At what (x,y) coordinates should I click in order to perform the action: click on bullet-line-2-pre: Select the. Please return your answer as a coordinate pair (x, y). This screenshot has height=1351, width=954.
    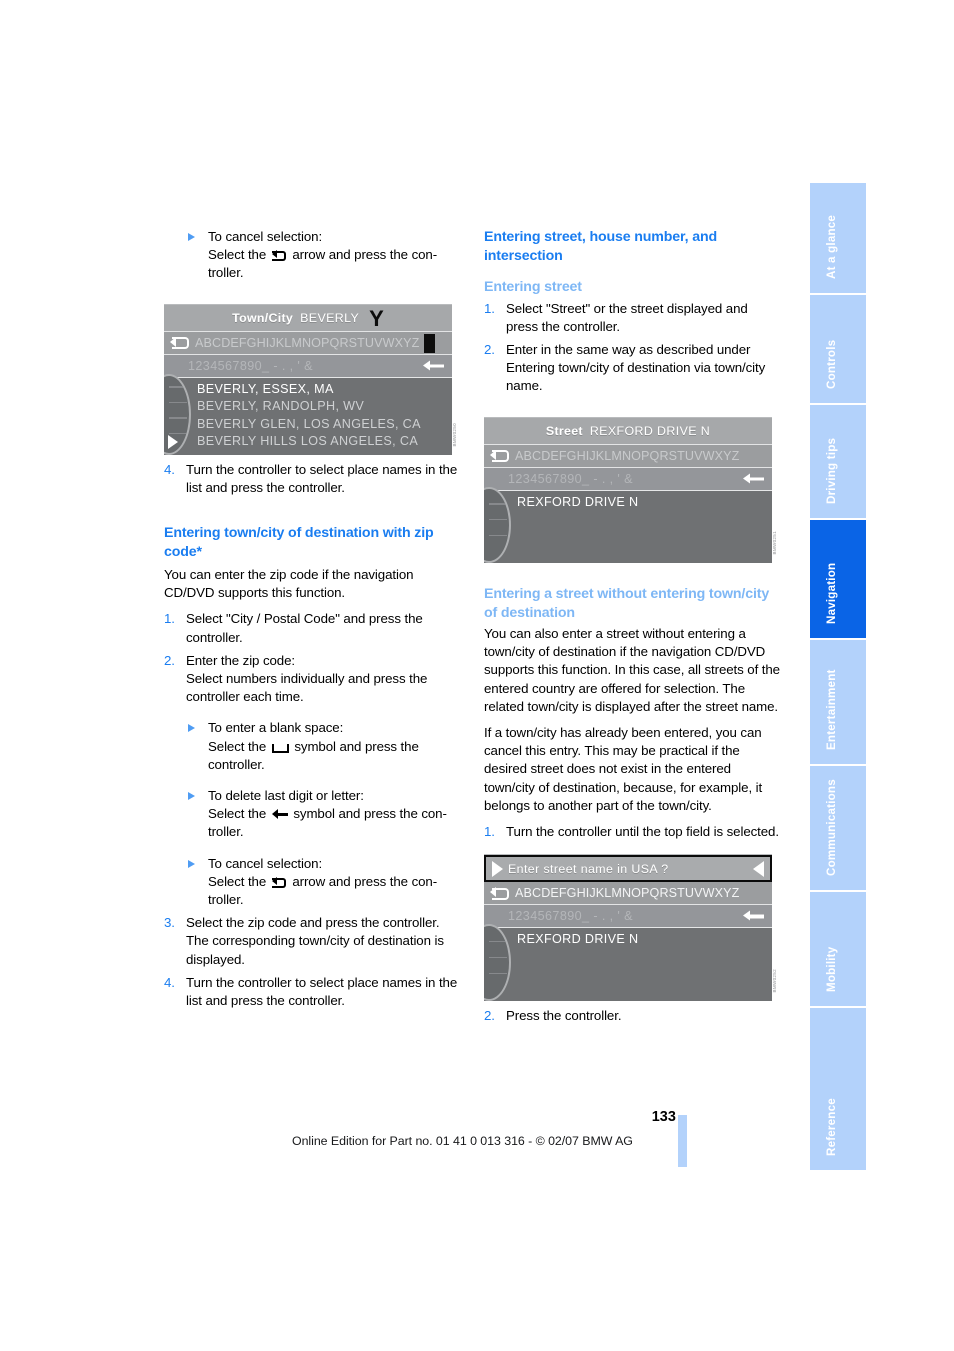
    Looking at the image, I should click on (237, 255).